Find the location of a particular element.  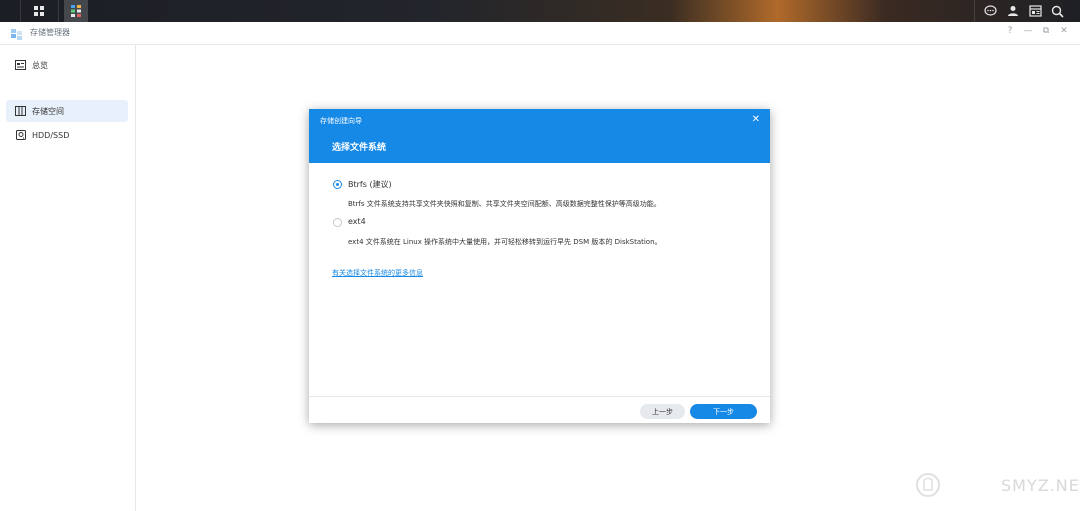

minimize-button: — is located at coordinates (1028, 31).